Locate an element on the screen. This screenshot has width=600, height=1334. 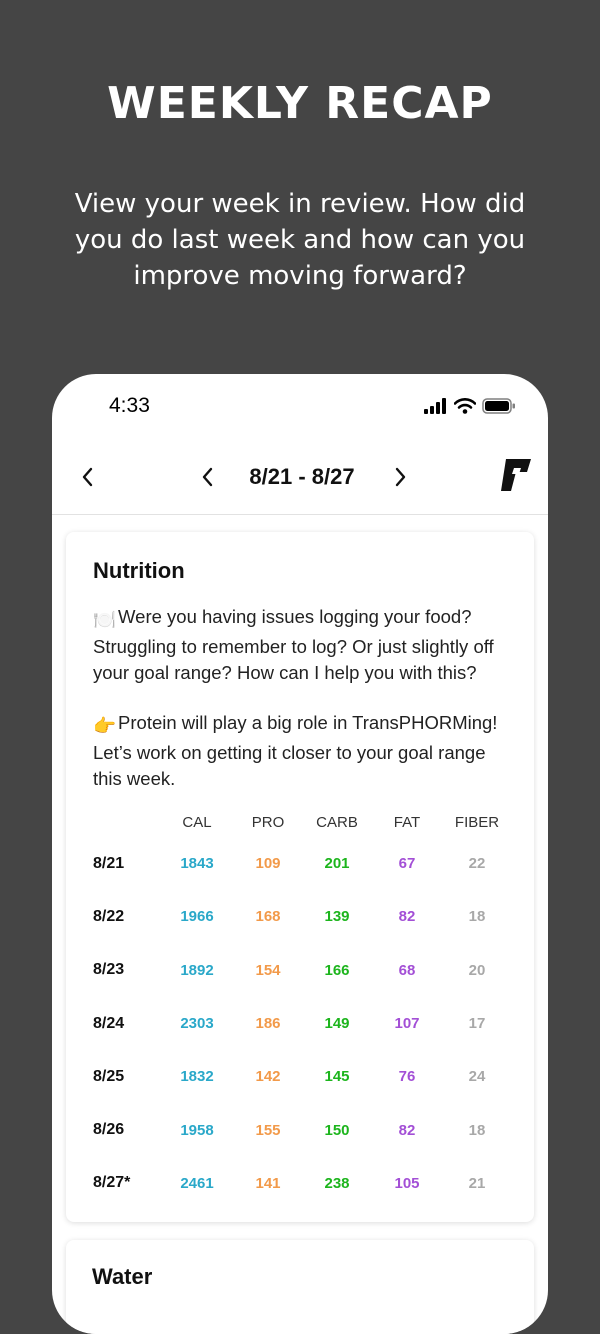
week-nav-bar: 8/21 - 8/27 is located at coordinates (300, 479).